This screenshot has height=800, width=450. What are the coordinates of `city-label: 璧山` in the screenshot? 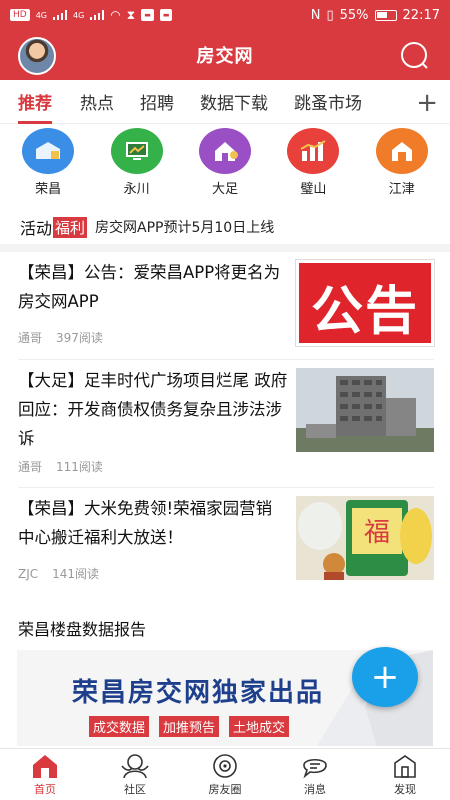 It's located at (313, 189).